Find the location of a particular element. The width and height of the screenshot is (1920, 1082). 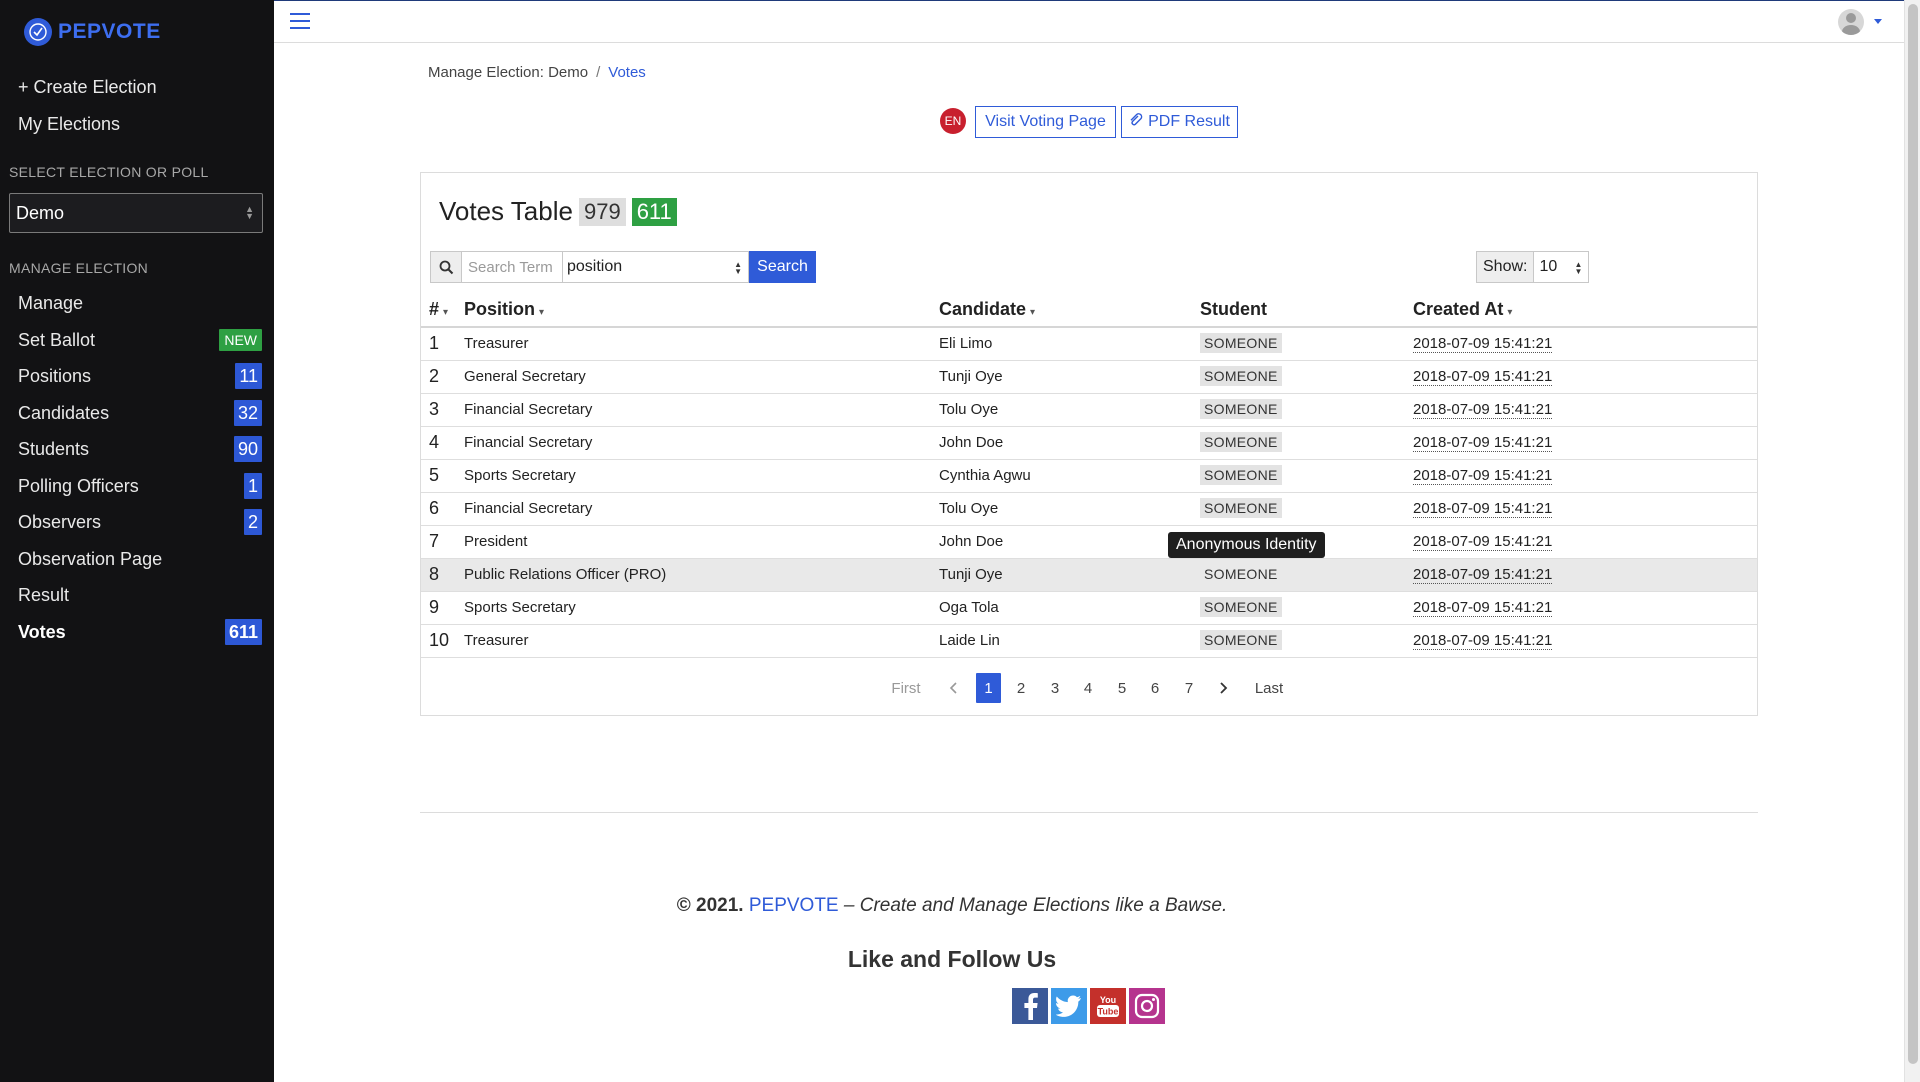

brand-logo: PEPVOTE is located at coordinates (92, 32).